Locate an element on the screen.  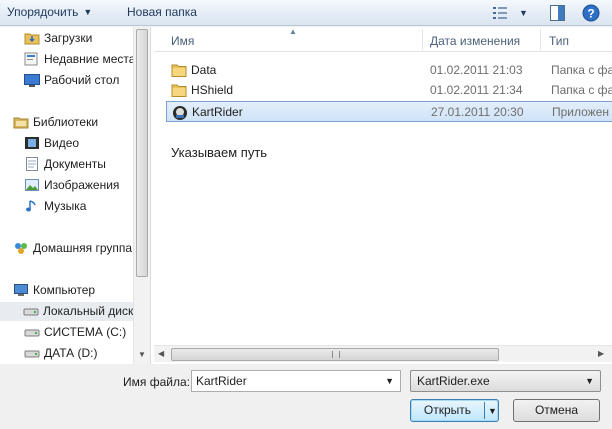
open-button: Открыть ▼ is located at coordinates (454, 410).